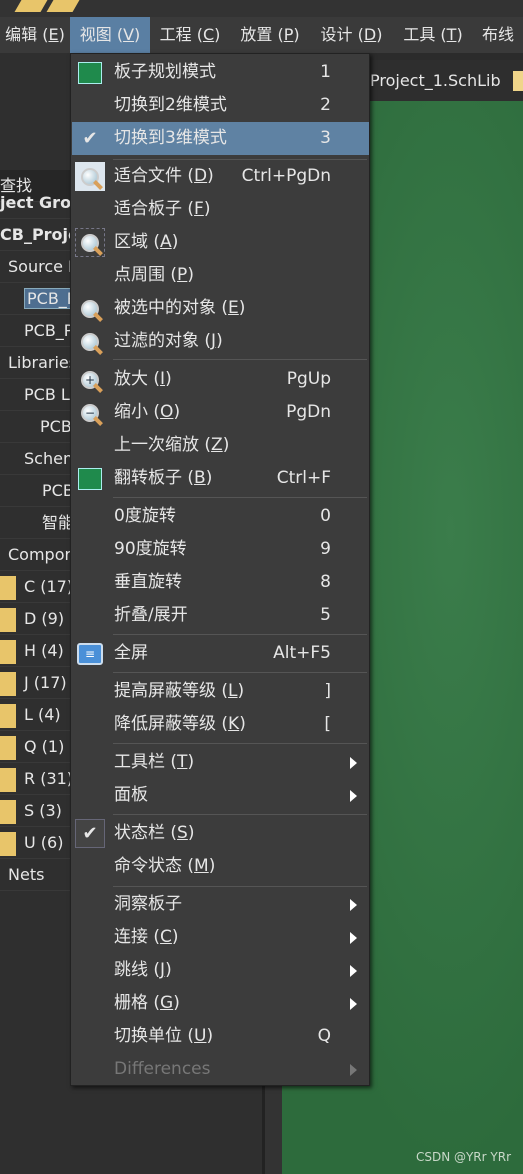  I want to click on menu-item-14: 90度旋转 9, so click(220, 549).